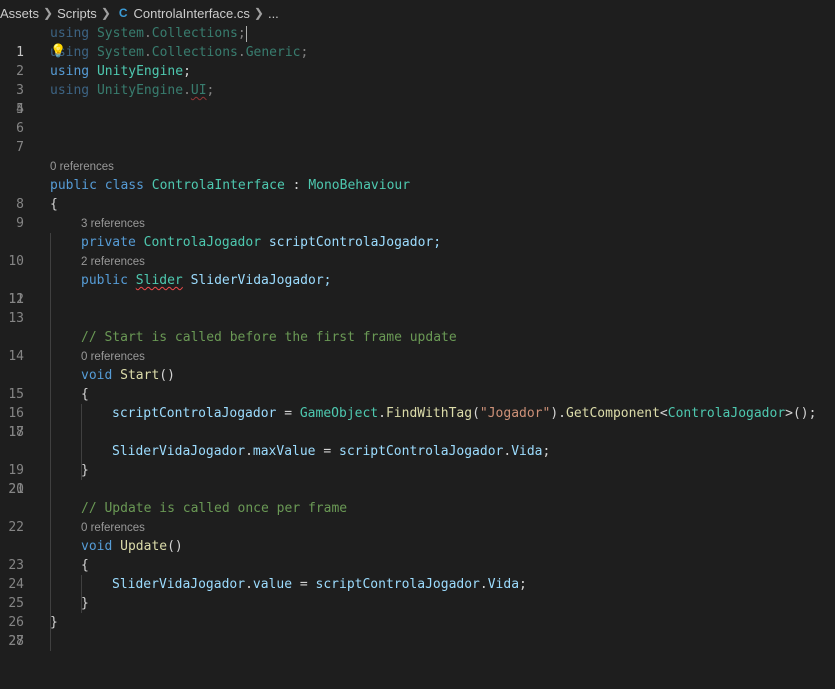  I want to click on code-line: 26 }, so click(417, 612).